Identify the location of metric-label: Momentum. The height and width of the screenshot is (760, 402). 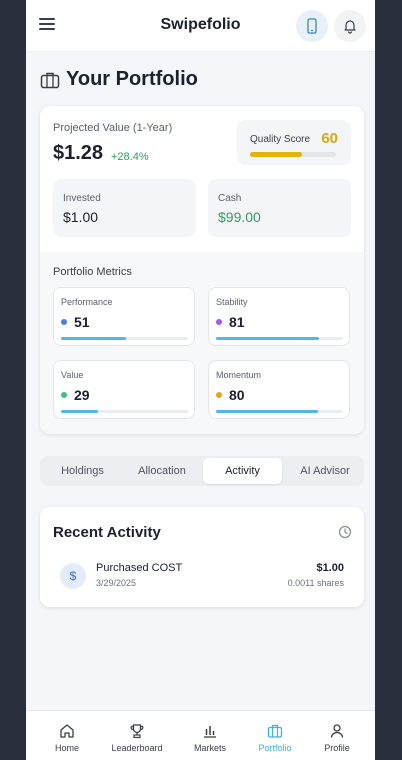
(239, 375).